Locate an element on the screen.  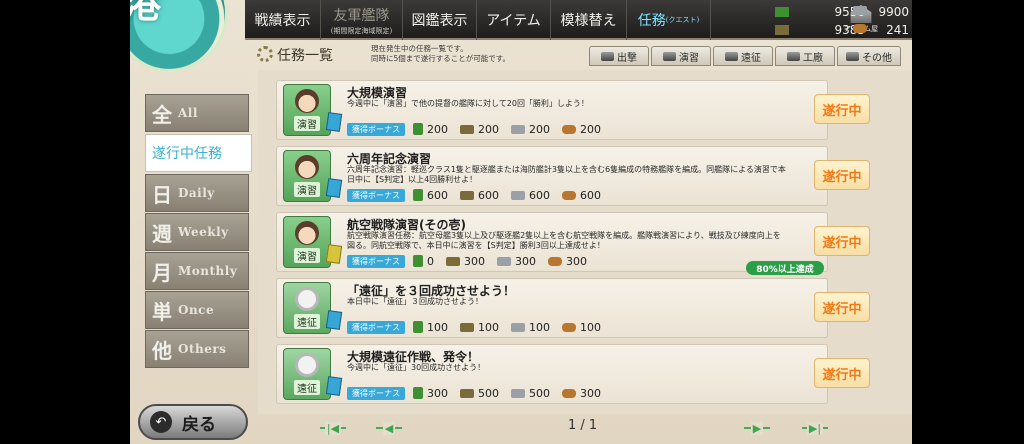
bauxite-icon is located at coordinates (569, 195).